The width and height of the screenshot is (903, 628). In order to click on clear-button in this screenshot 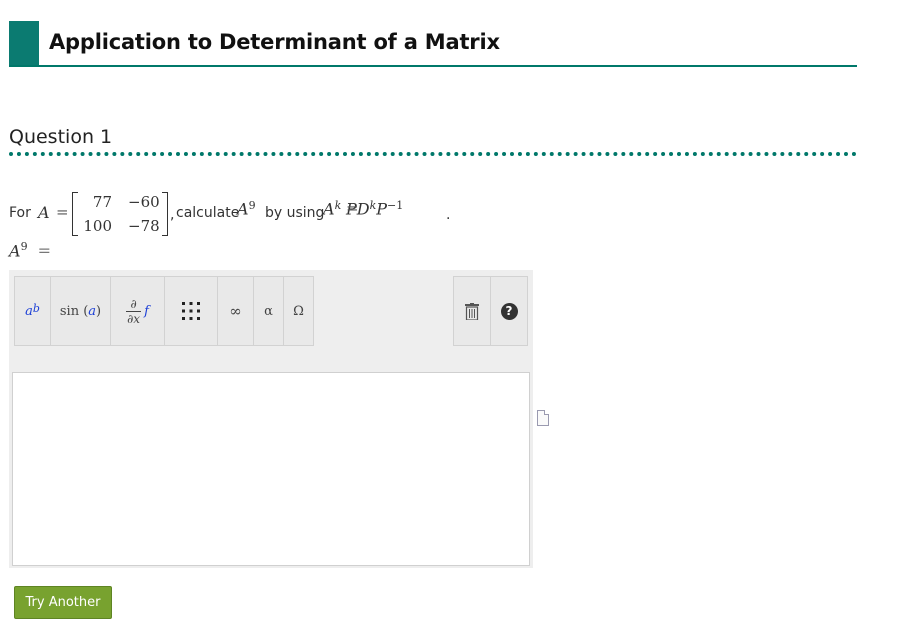, I will do `click(472, 311)`.